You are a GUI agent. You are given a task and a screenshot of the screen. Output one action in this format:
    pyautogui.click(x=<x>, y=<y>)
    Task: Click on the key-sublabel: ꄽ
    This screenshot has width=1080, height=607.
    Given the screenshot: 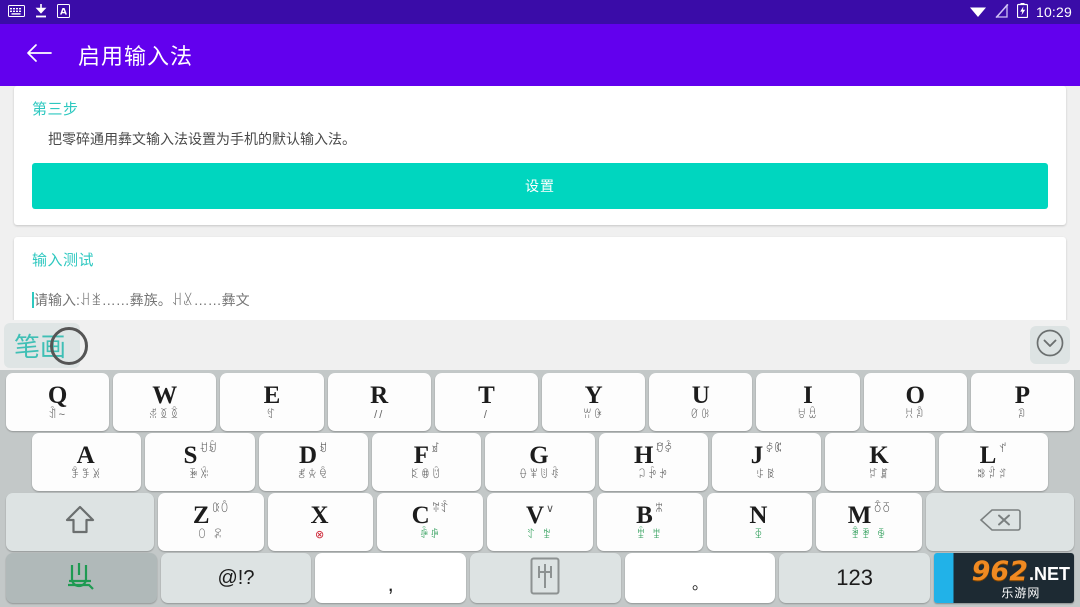 What is the action you would take?
    pyautogui.click(x=759, y=535)
    